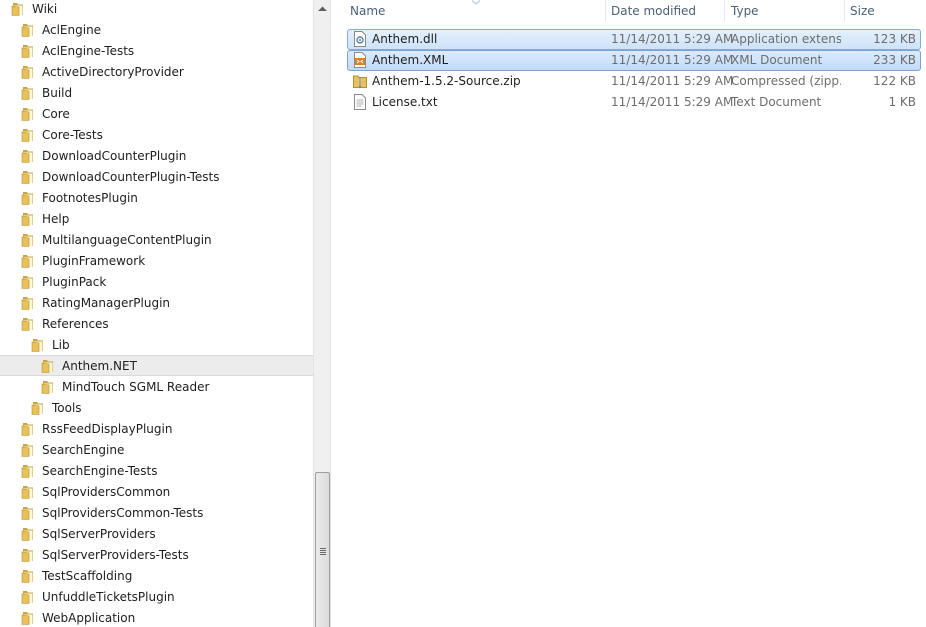 Image resolution: width=926 pixels, height=627 pixels. What do you see at coordinates (56, 218) in the screenshot?
I see `tree-item-label: Help` at bounding box center [56, 218].